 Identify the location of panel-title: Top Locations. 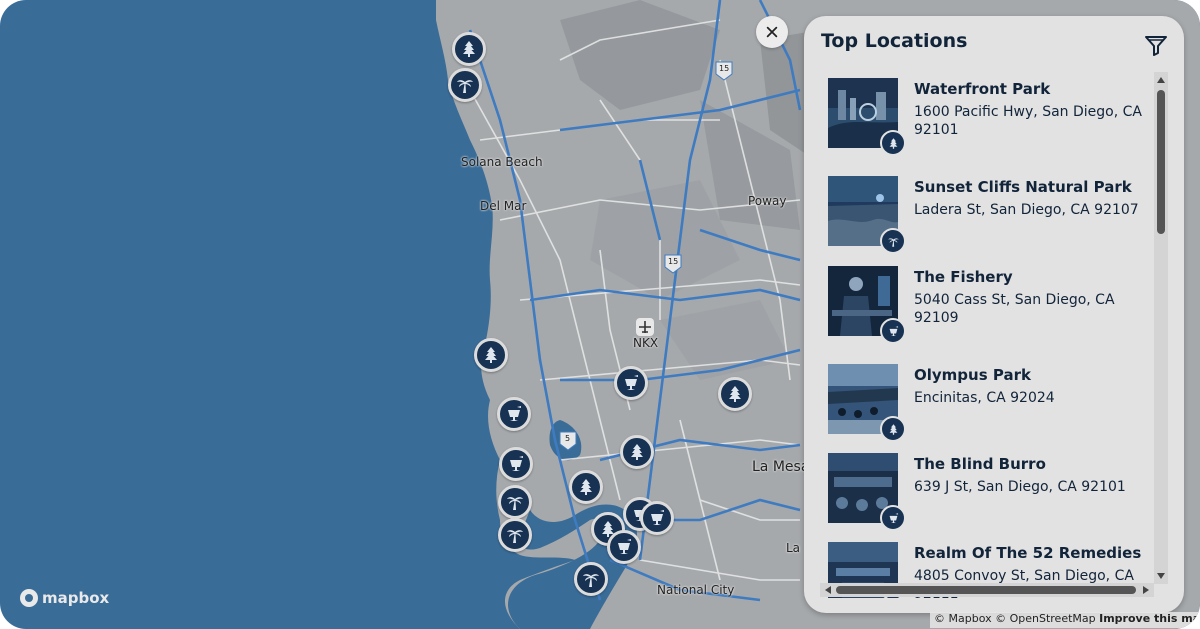
(894, 41).